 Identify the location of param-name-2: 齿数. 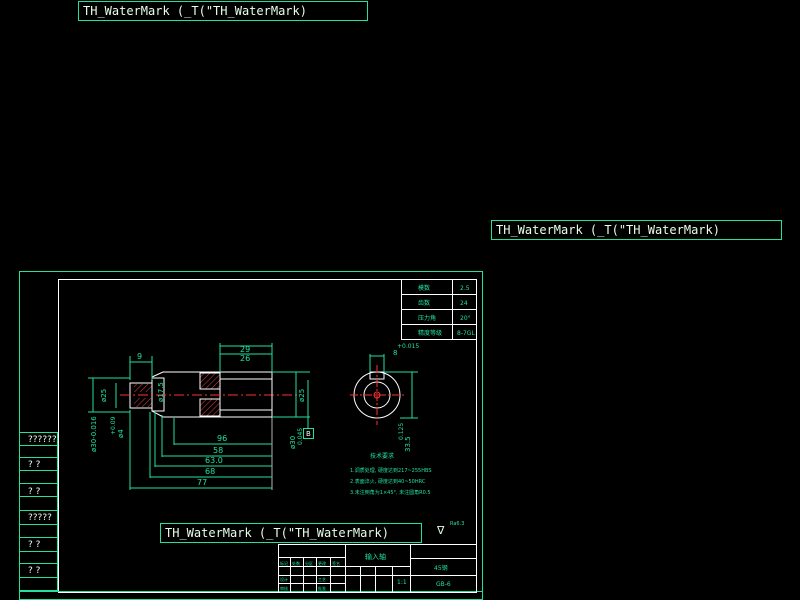
(424, 303).